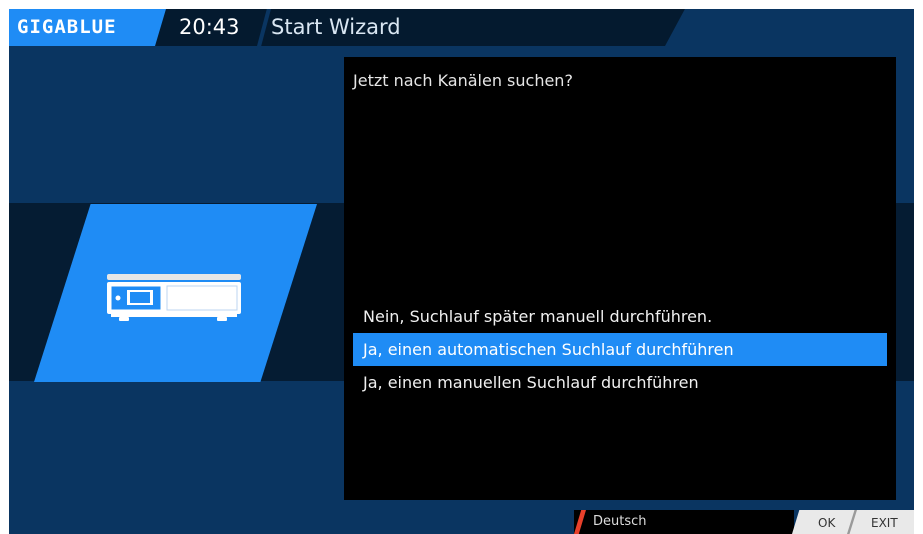 This screenshot has width=923, height=534. Describe the element at coordinates (461, 27) in the screenshot. I see `top-bar: GIGABLUE 20:43 Start Wizard` at that location.